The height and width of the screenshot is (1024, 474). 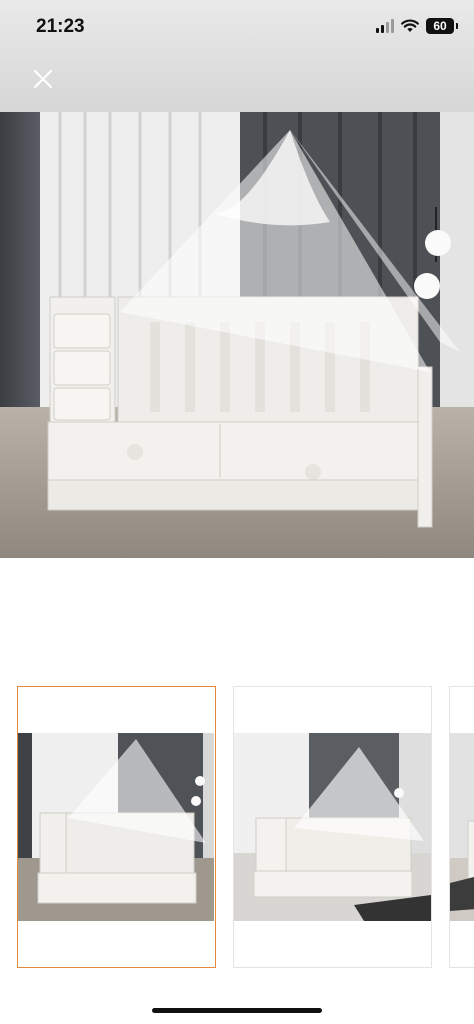 What do you see at coordinates (60, 26) in the screenshot?
I see `status-time: 21:23` at bounding box center [60, 26].